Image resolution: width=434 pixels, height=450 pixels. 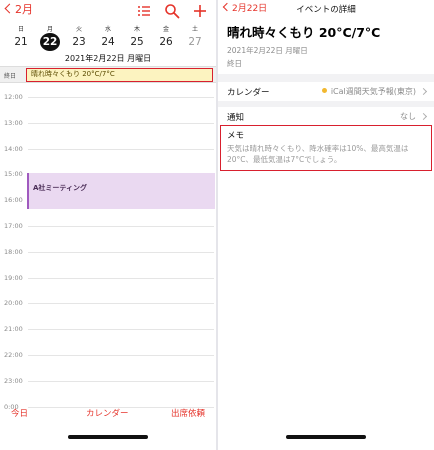 What do you see at coordinates (20, 29) in the screenshot?
I see `weekday-label: 日` at bounding box center [20, 29].